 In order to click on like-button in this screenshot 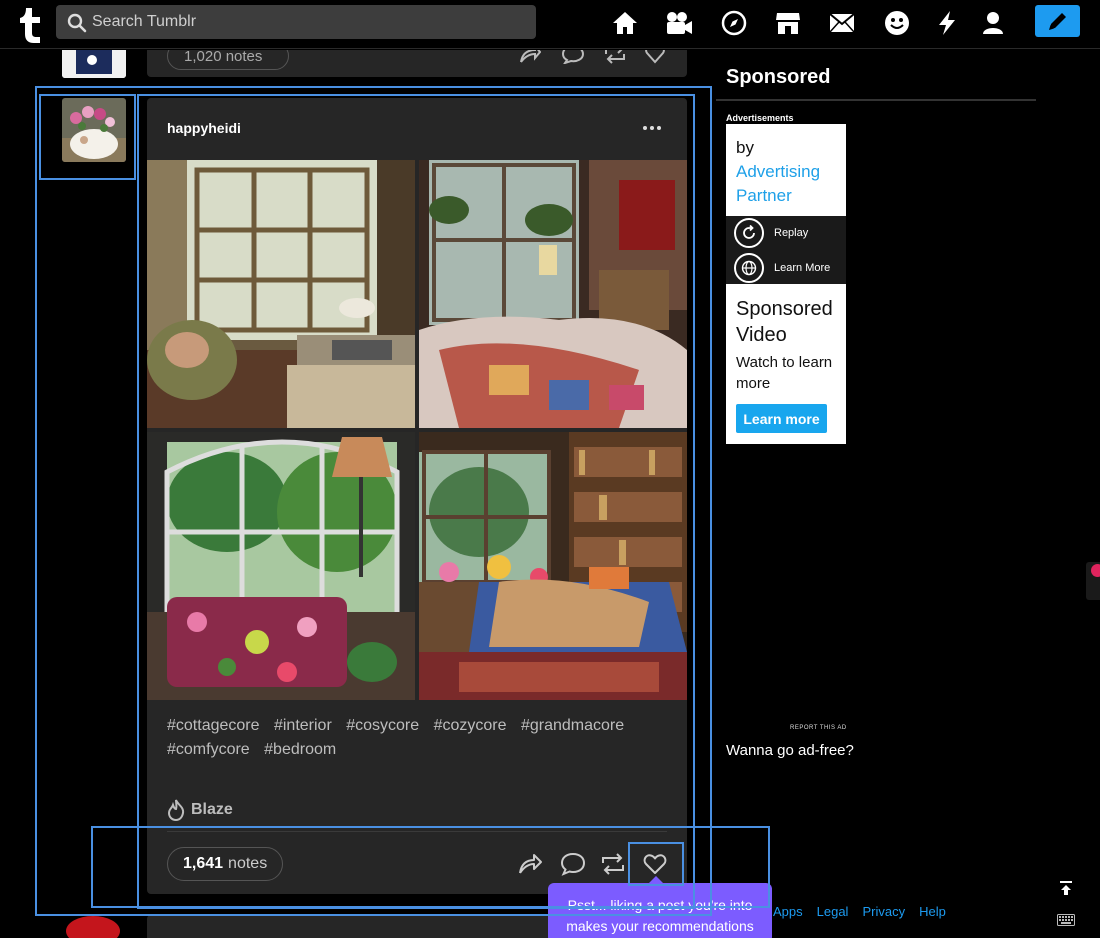, I will do `click(655, 864)`.